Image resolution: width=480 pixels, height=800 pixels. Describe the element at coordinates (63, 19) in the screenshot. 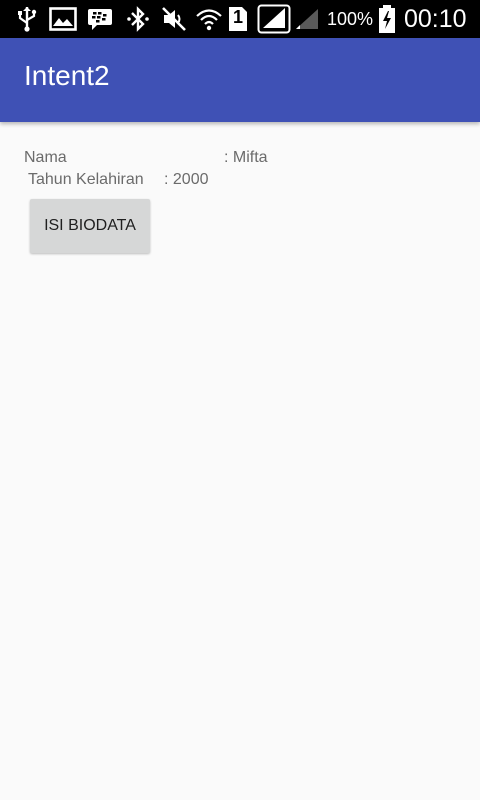

I see `image-icon` at that location.